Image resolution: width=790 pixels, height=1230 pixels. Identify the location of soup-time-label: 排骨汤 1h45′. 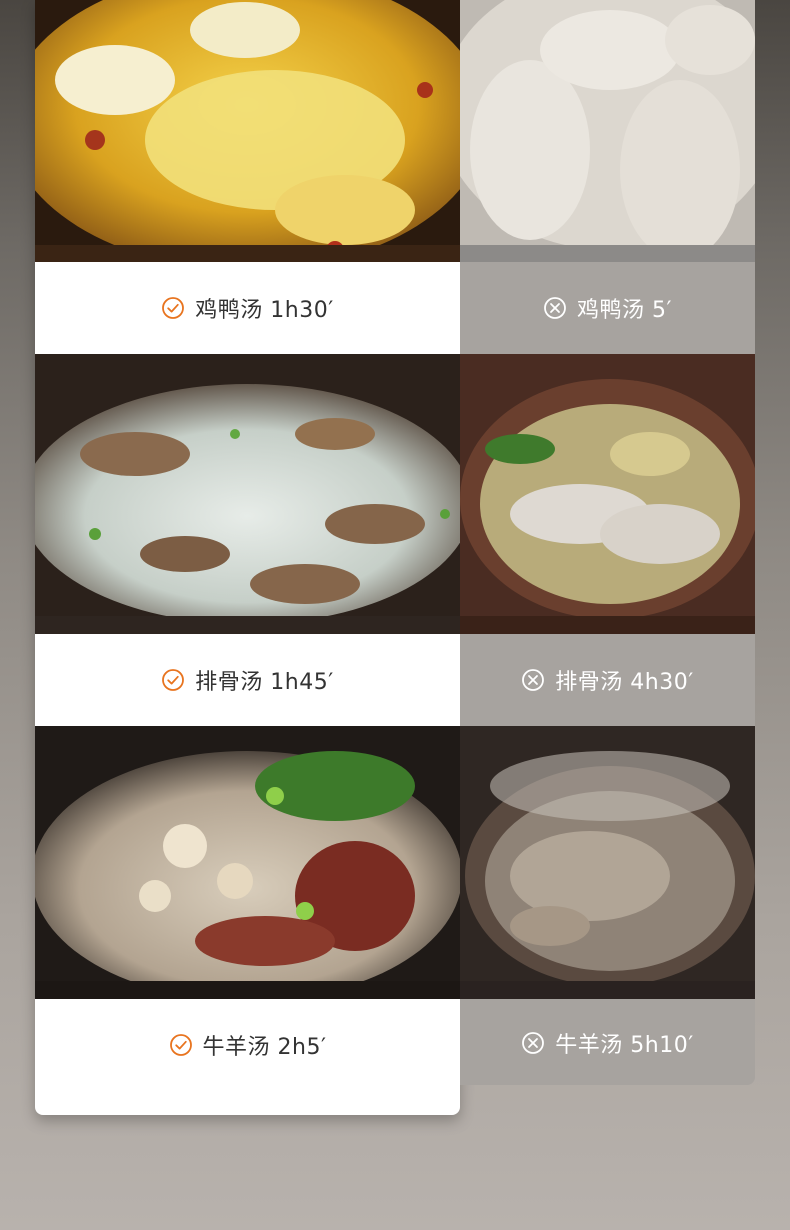
(264, 682).